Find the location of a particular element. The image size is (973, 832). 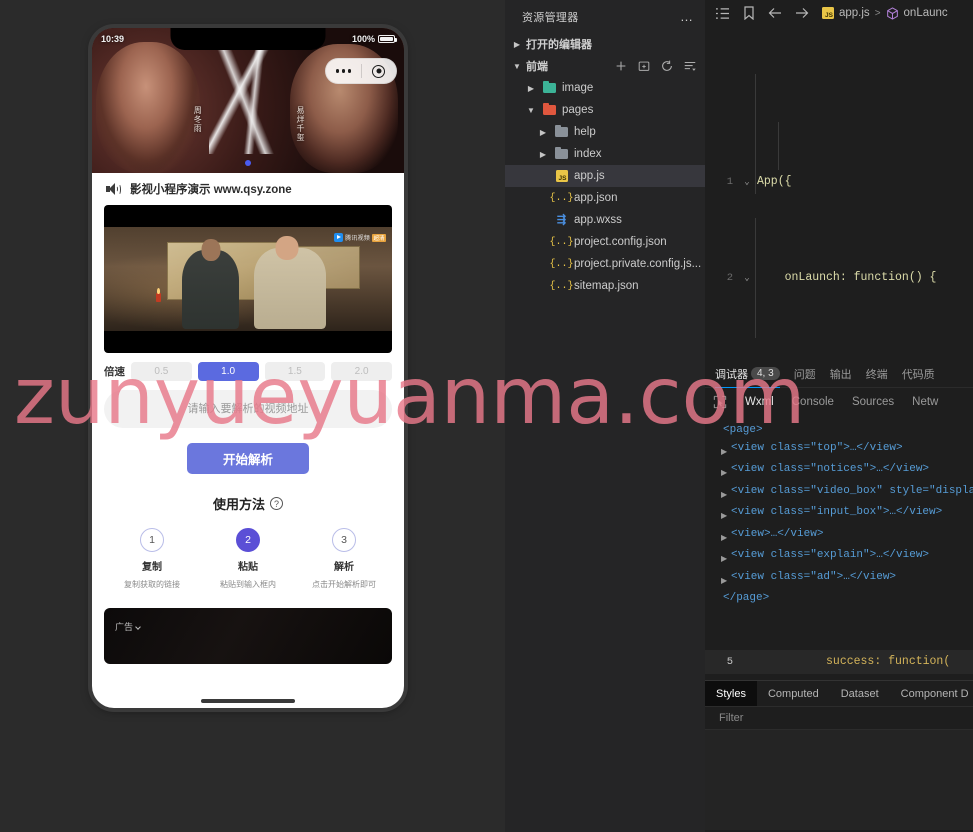

wxml-node: ▶ <view class="notices">…</view> is located at coordinates (843, 472).